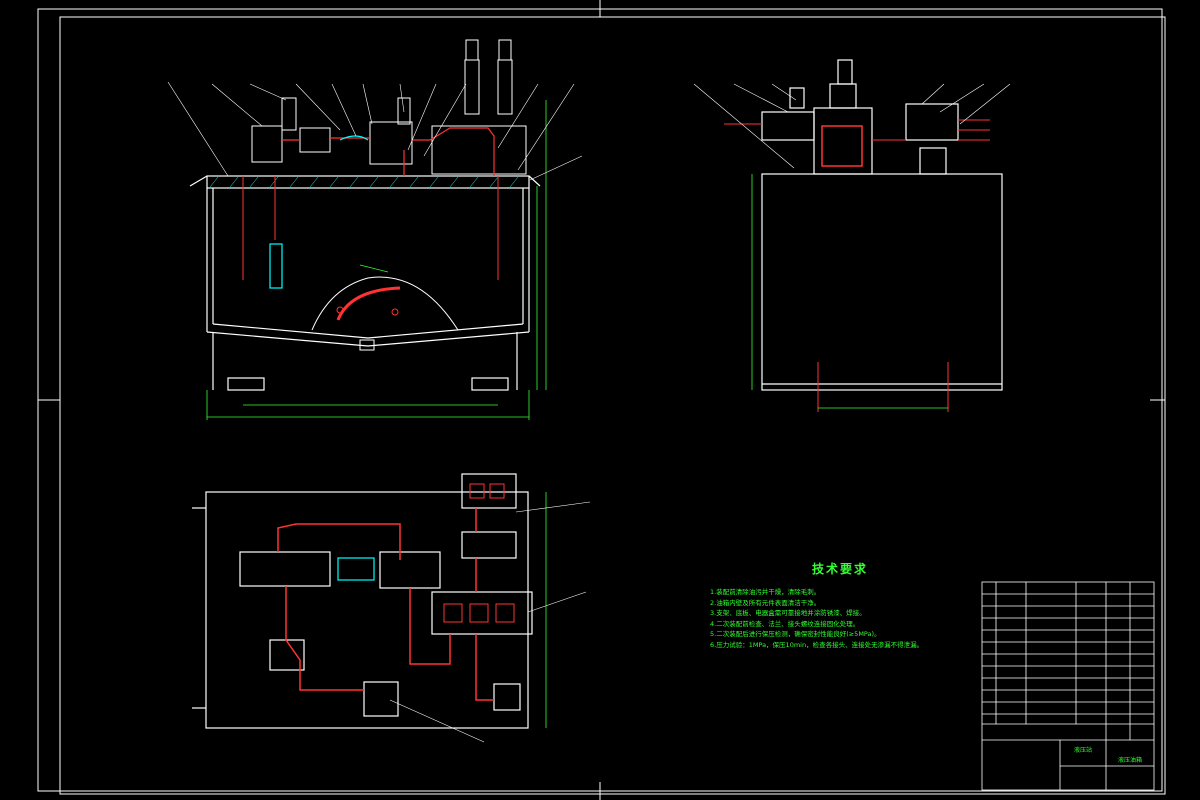  Describe the element at coordinates (1130, 760) in the screenshot. I see `title-block-drawing-name: 液压油箱` at that location.